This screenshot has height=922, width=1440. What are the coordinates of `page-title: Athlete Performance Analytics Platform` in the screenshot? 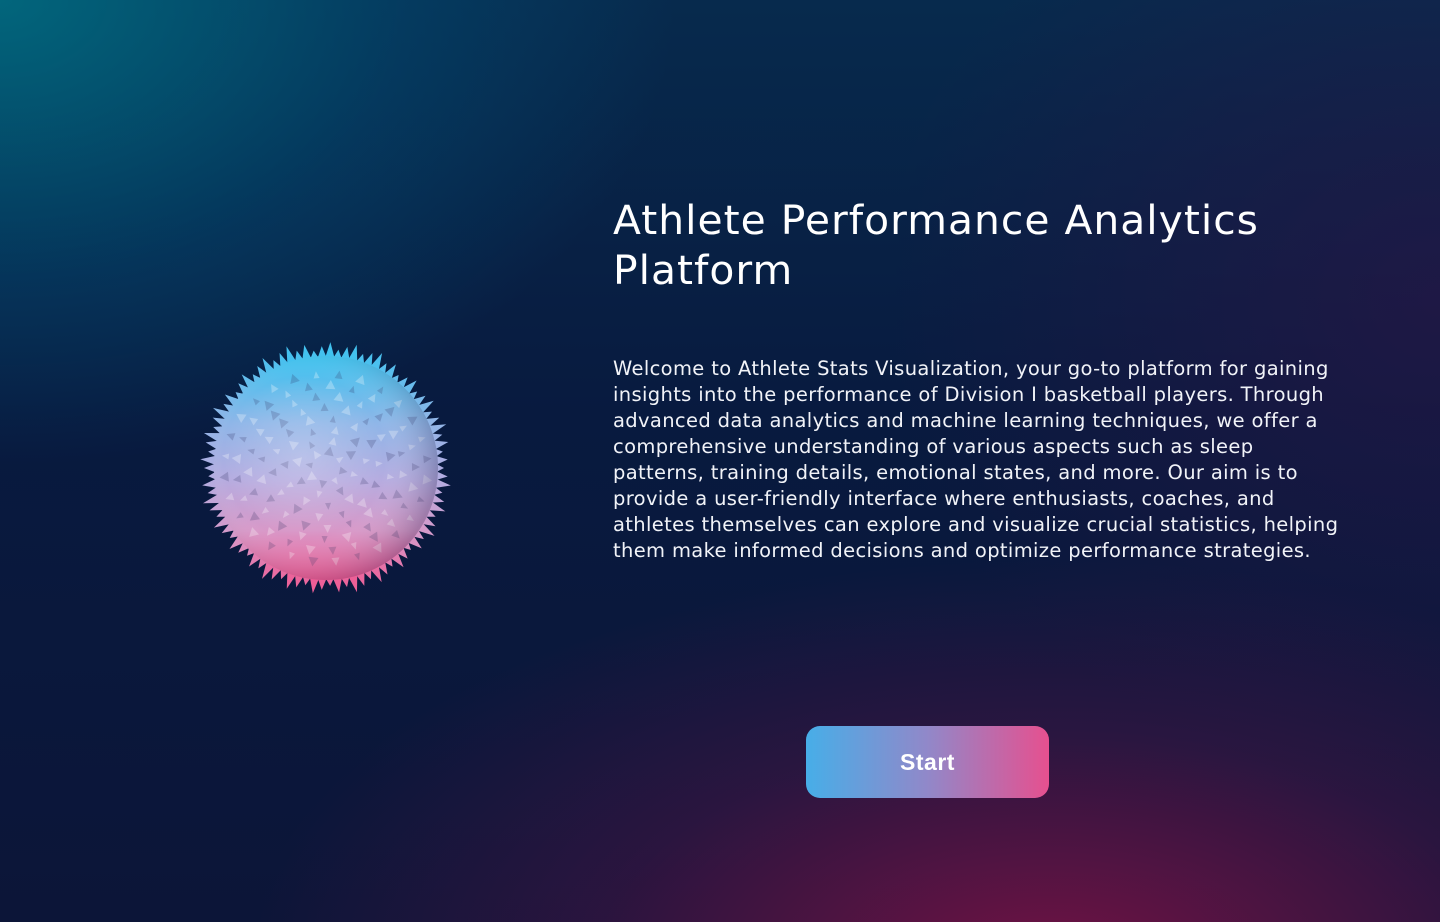 It's located at (936, 246).